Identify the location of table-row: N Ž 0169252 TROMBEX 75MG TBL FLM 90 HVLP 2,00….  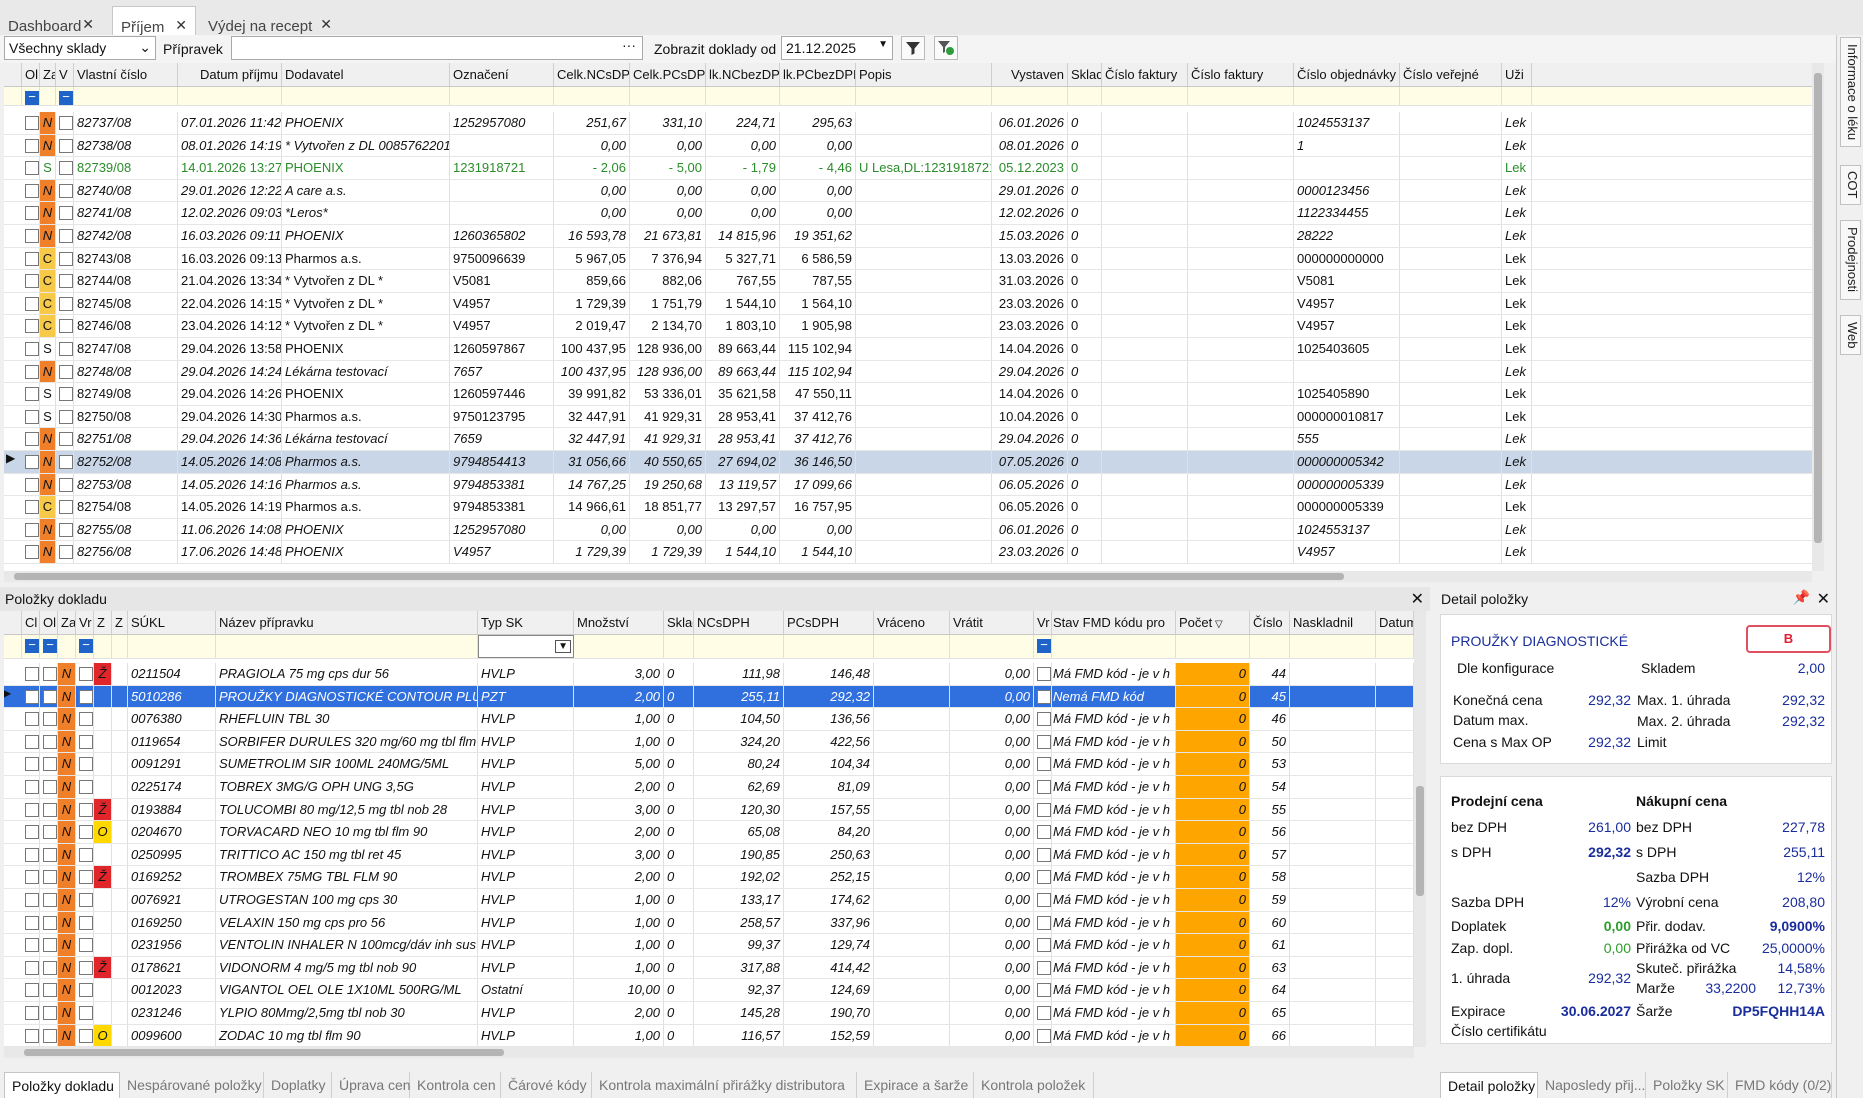
(709, 877).